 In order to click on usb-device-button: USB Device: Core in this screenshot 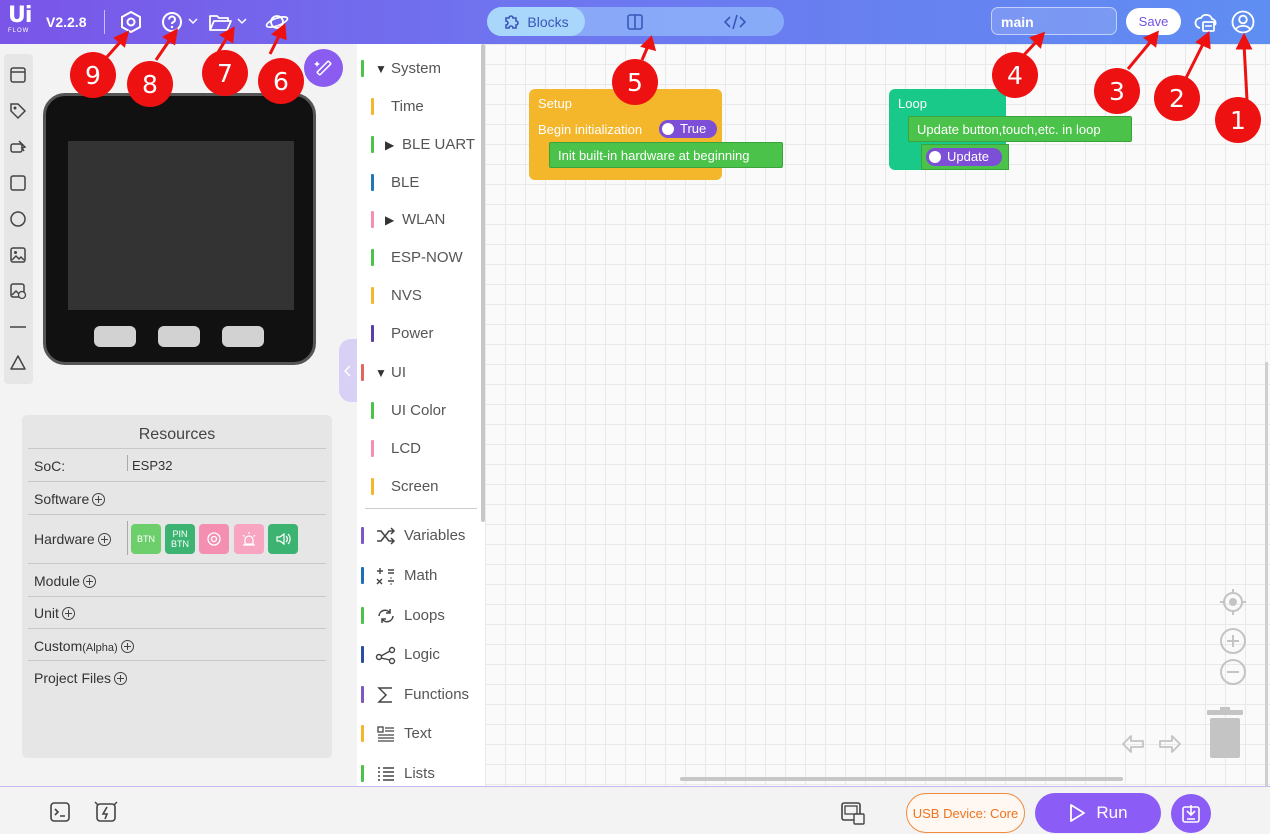, I will do `click(965, 813)`.